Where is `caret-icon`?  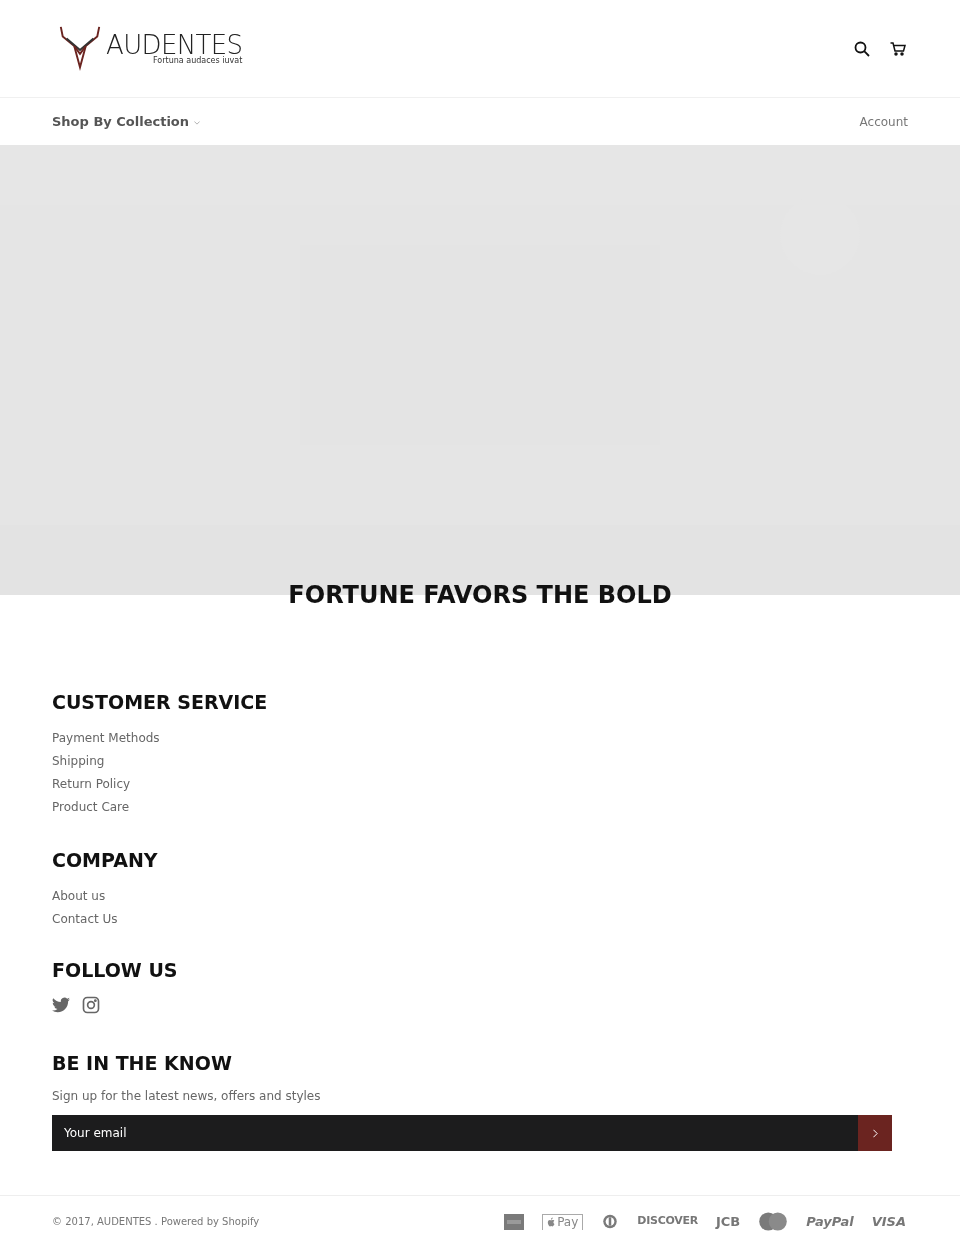 caret-icon is located at coordinates (197, 122).